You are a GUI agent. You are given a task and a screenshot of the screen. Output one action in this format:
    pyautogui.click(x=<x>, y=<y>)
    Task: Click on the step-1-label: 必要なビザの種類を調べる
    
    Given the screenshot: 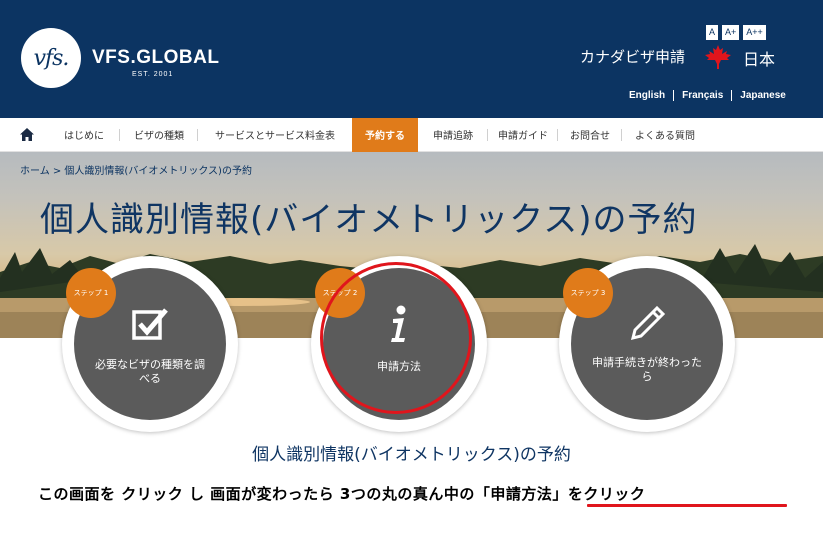 What is the action you would take?
    pyautogui.click(x=150, y=371)
    